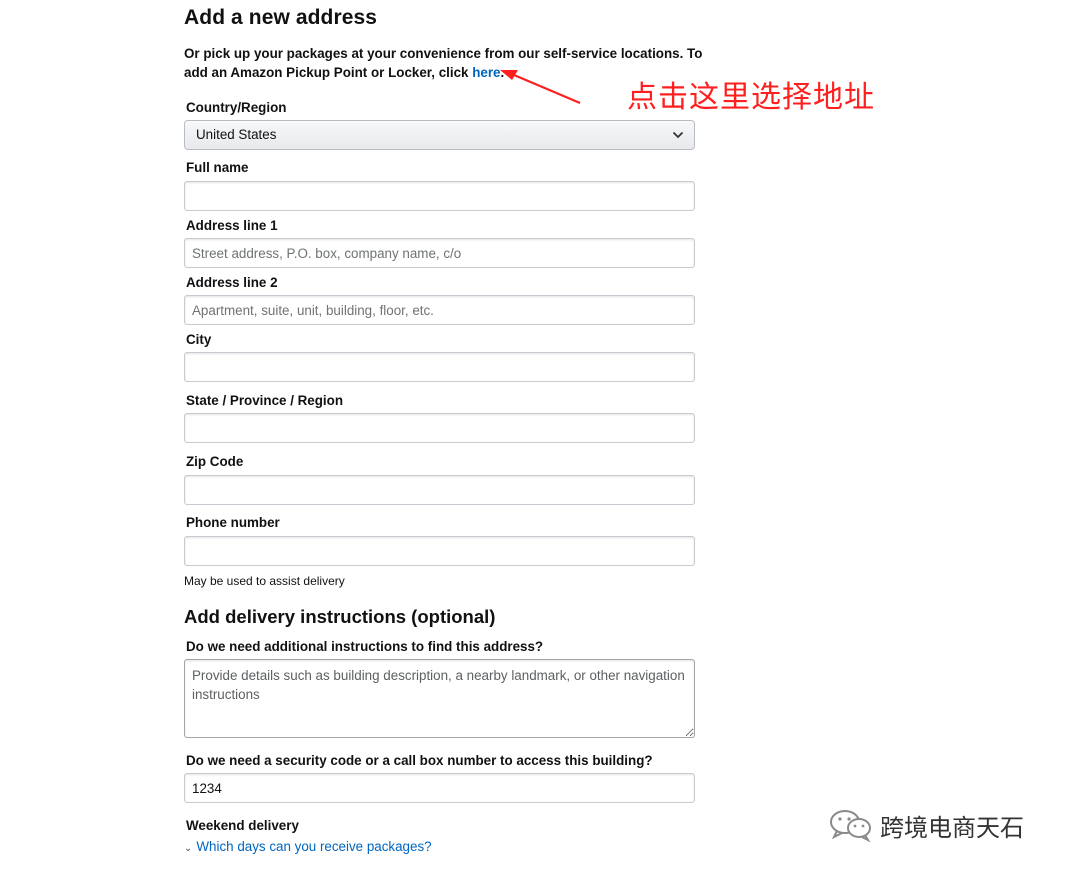 The width and height of the screenshot is (1080, 872). What do you see at coordinates (439, 698) in the screenshot?
I see `find-address-textarea` at bounding box center [439, 698].